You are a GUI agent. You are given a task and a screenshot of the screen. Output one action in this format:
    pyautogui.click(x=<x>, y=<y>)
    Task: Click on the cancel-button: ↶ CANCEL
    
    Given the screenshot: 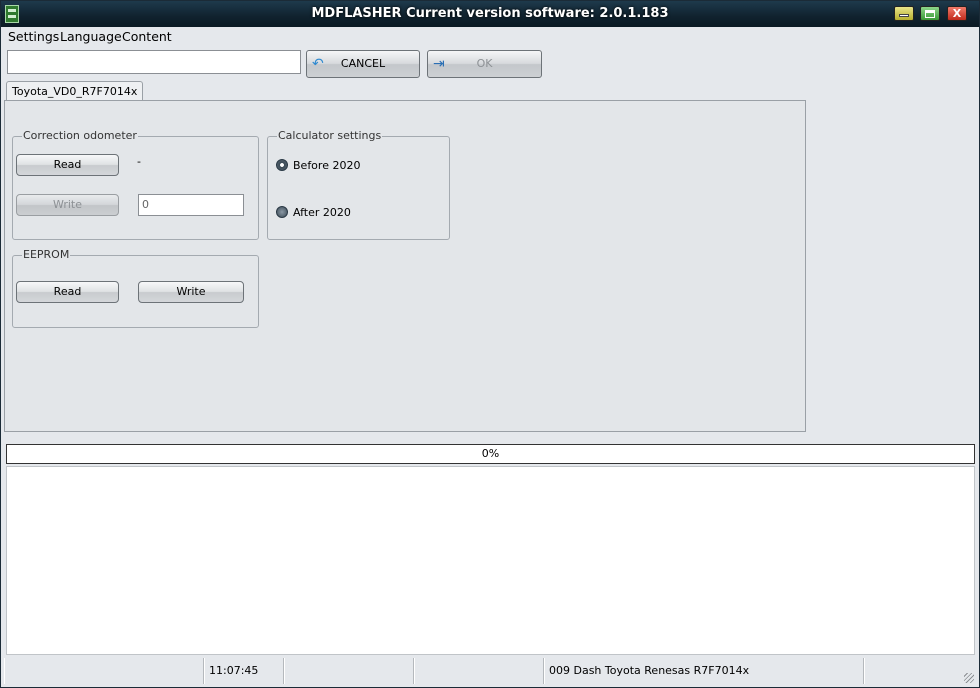 What is the action you would take?
    pyautogui.click(x=363, y=64)
    